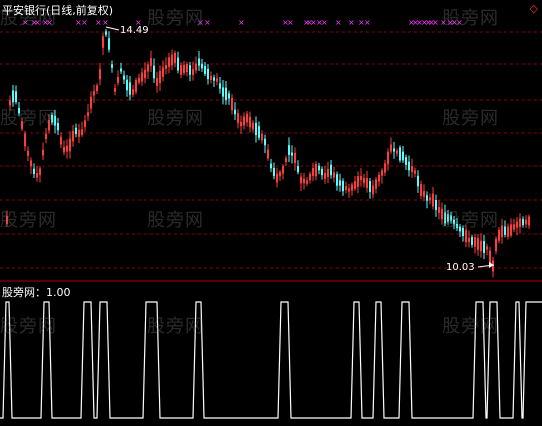 This screenshot has width=542, height=426. Describe the element at coordinates (534, 8) in the screenshot. I see `diamond-icon: ◇` at that location.